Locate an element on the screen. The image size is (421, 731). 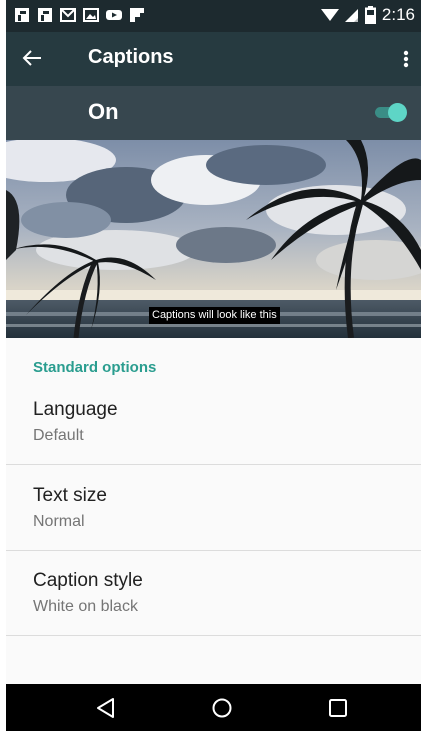
arrow-back-icon is located at coordinates (32, 58).